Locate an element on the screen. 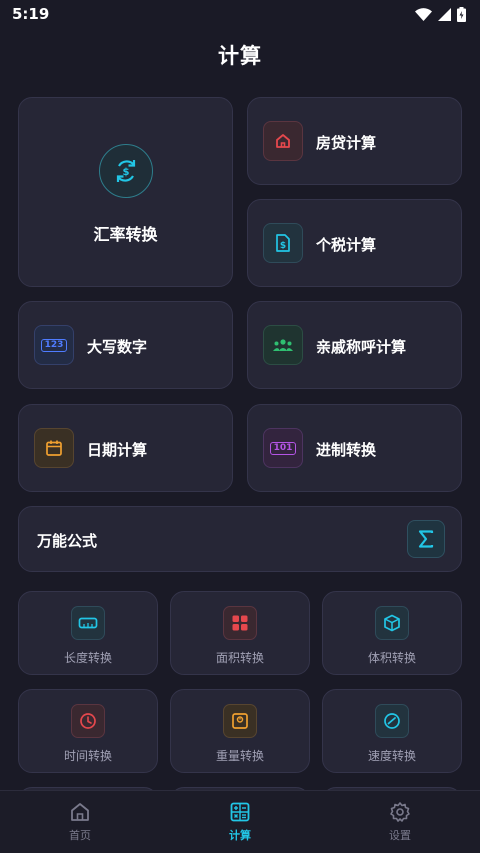  volume-convert-label: 体积转换 is located at coordinates (391, 658).